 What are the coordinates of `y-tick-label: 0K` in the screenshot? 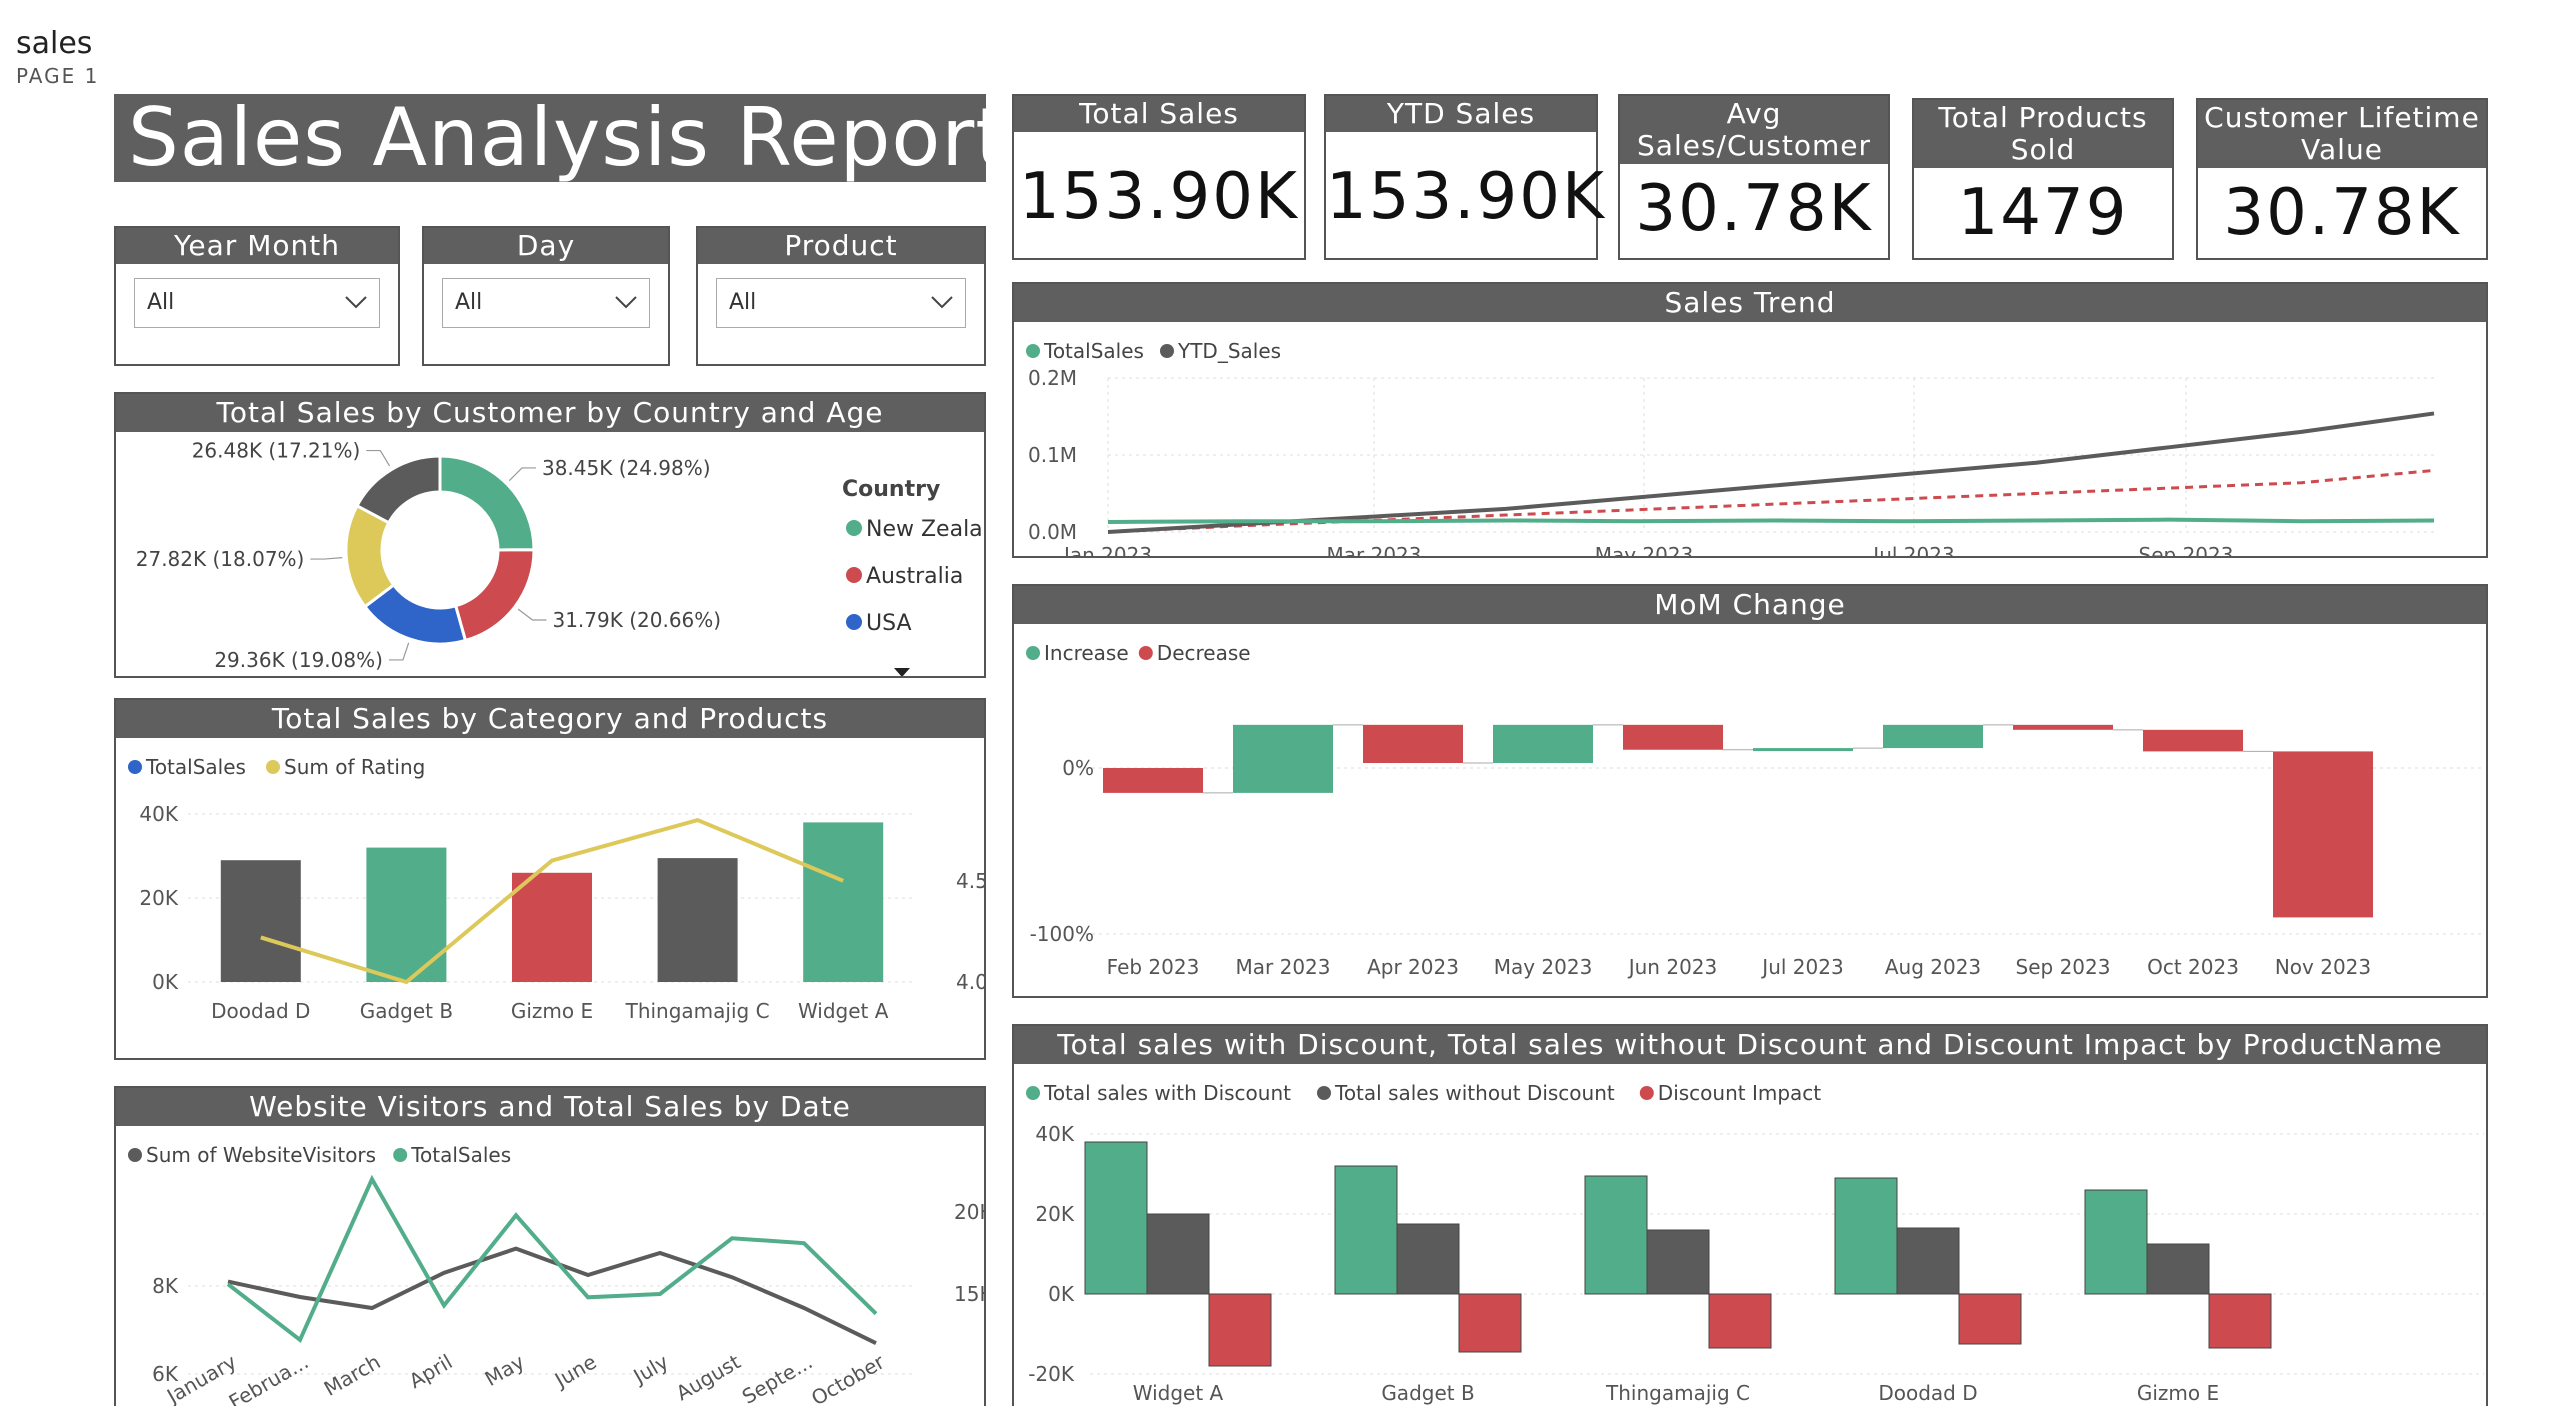 It's located at (165, 982).